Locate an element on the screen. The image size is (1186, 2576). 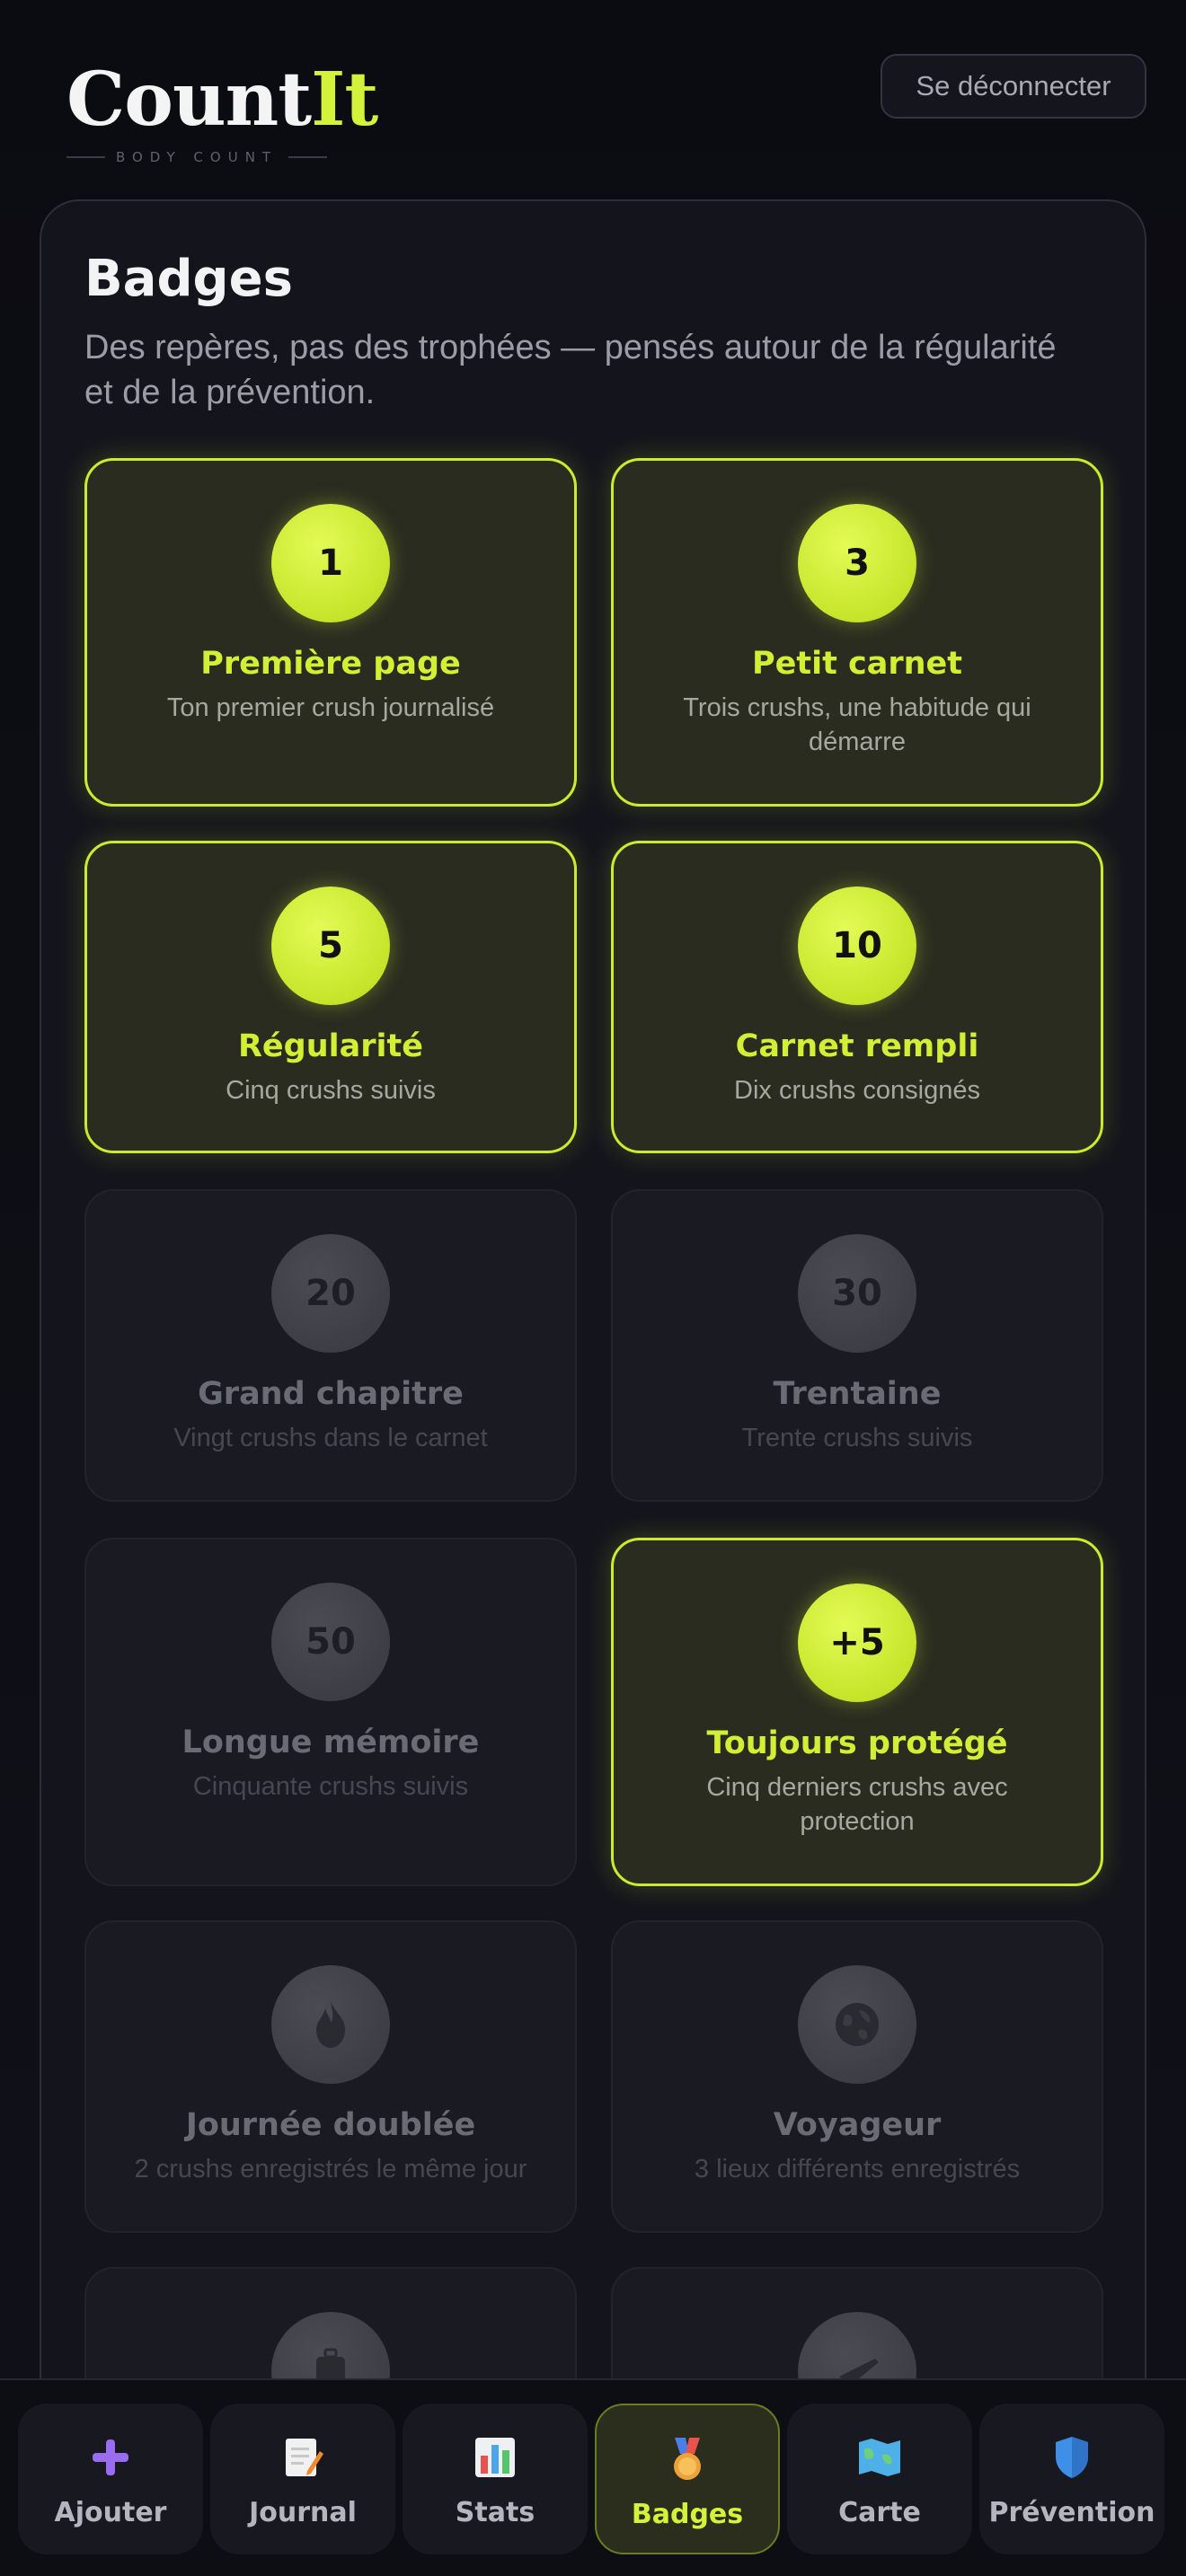
badge-medal: 1 is located at coordinates (330, 563).